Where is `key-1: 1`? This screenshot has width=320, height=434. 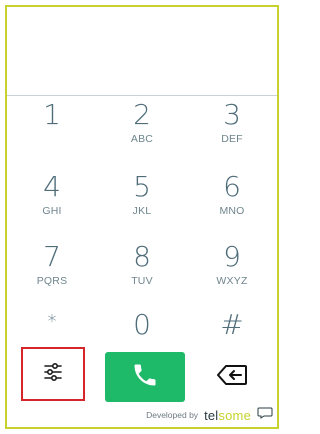 key-1: 1 is located at coordinates (52, 131).